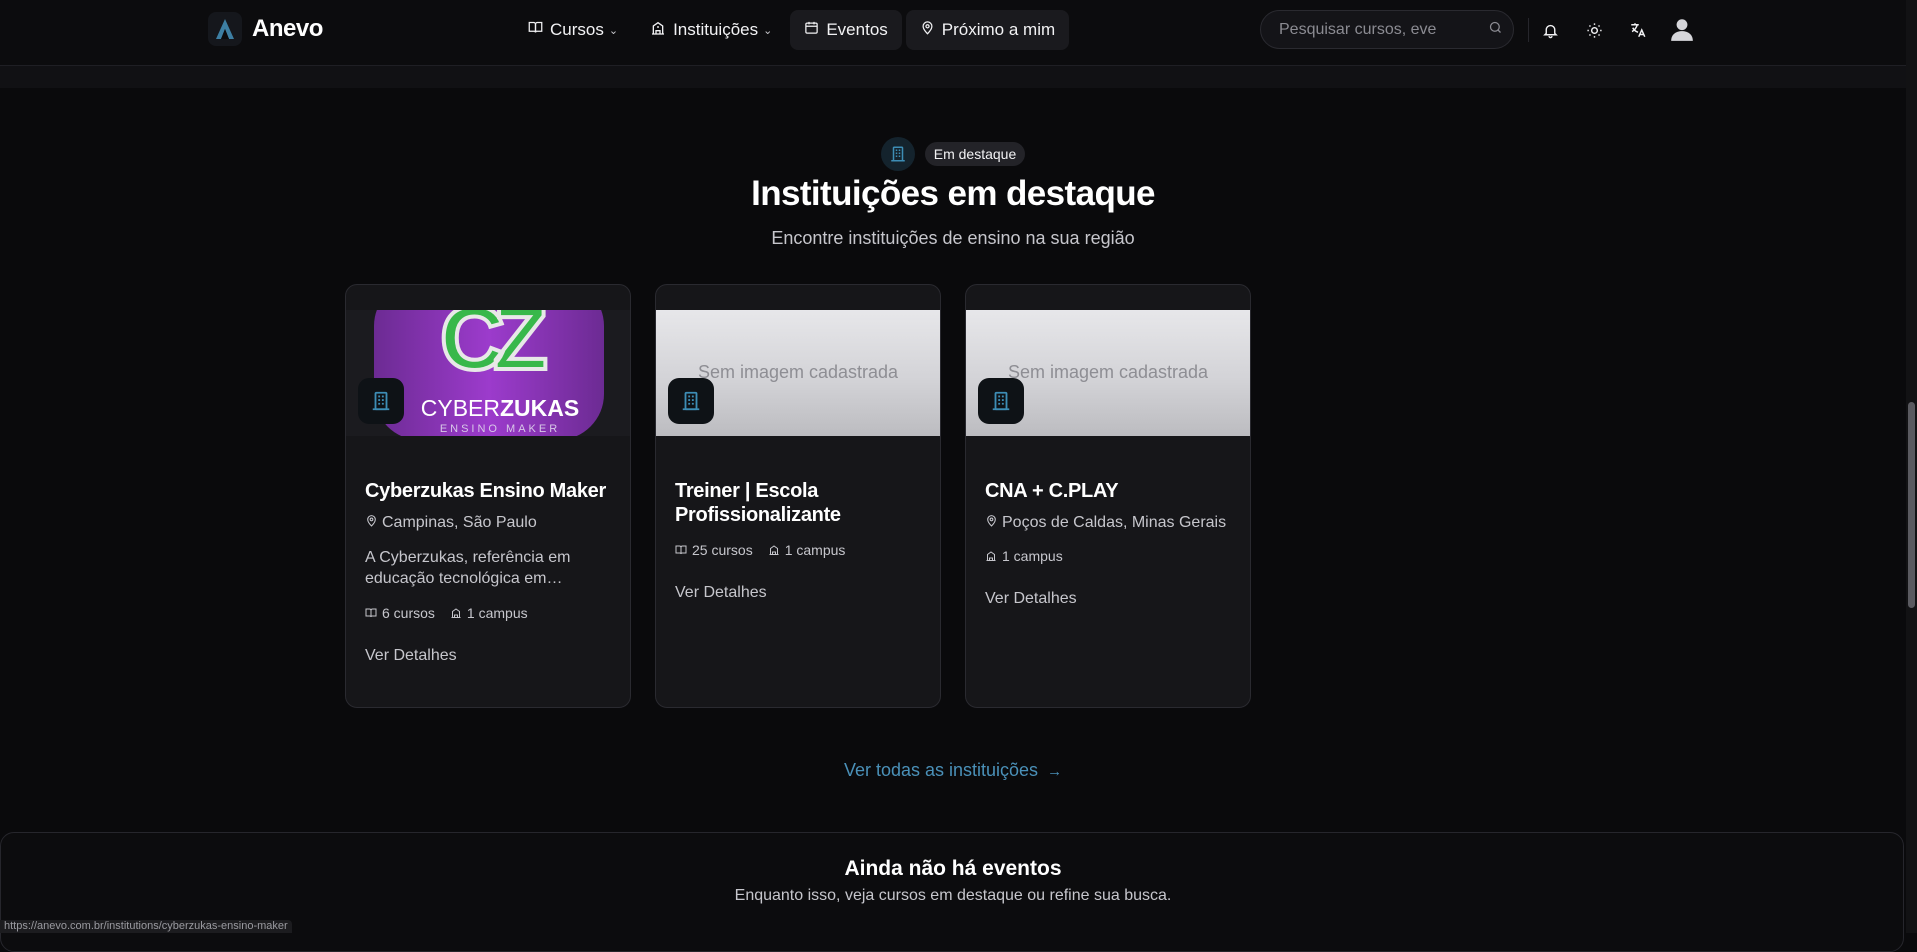  I want to click on nav-proximo-a-mim: Próximo a mim, so click(987, 30).